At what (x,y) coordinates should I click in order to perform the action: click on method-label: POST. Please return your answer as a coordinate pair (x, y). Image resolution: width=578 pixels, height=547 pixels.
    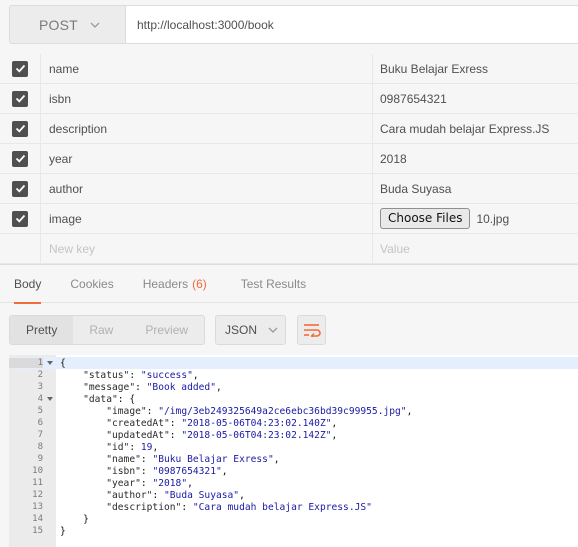
    Looking at the image, I should click on (58, 24).